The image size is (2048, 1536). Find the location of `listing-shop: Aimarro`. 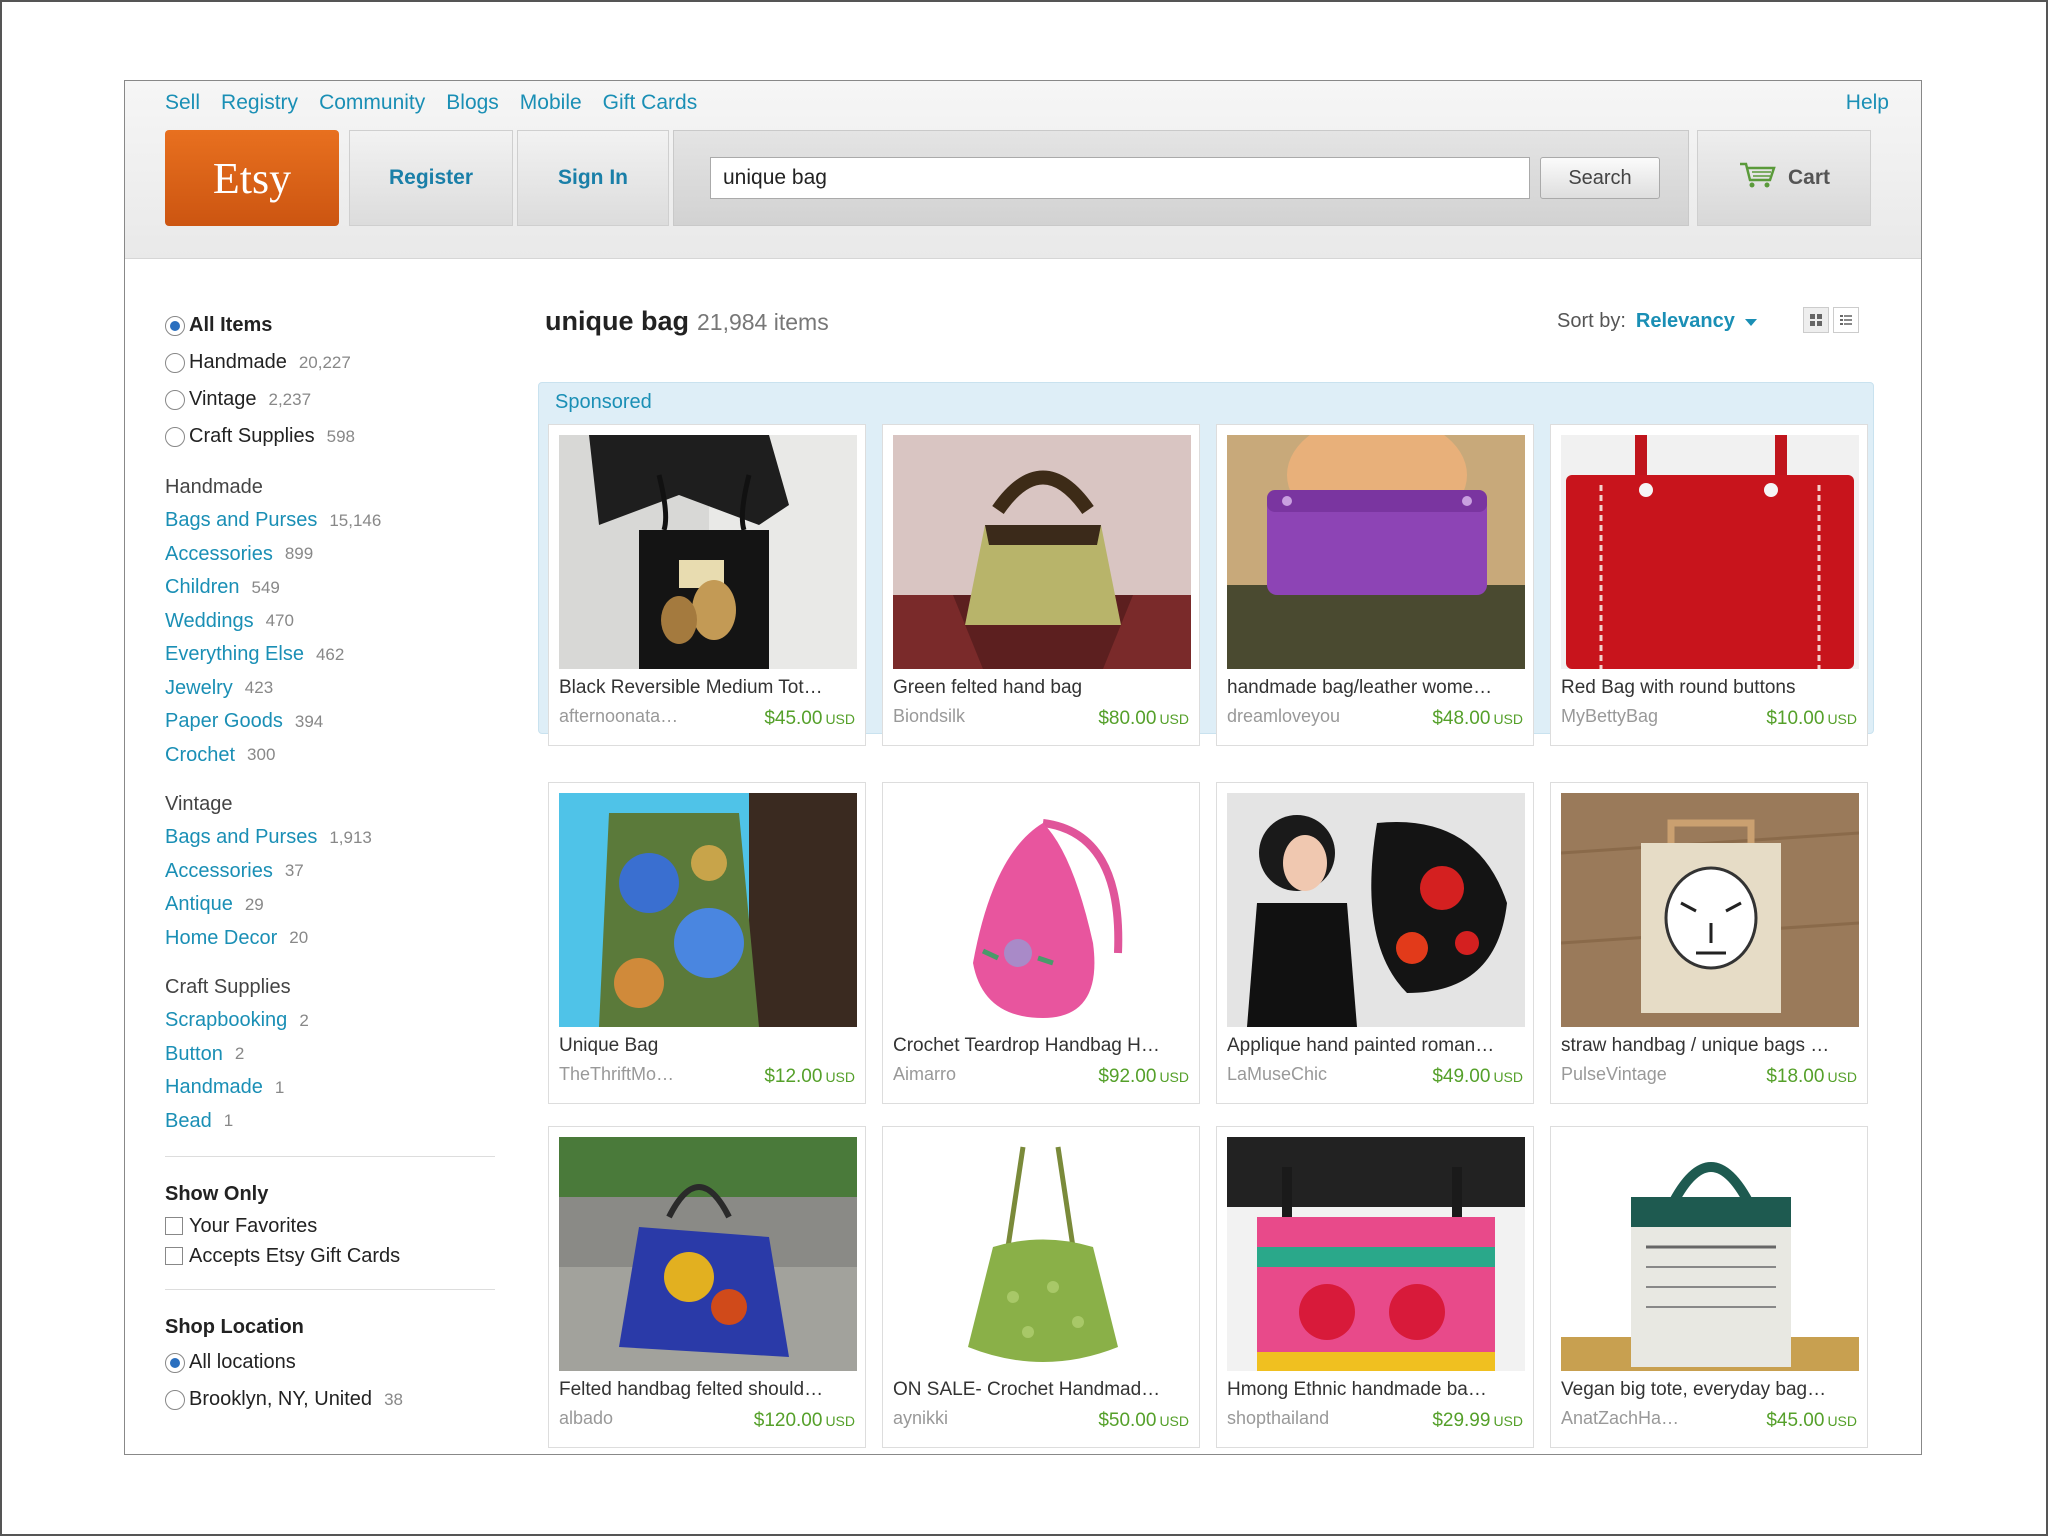

listing-shop: Aimarro is located at coordinates (968, 1074).